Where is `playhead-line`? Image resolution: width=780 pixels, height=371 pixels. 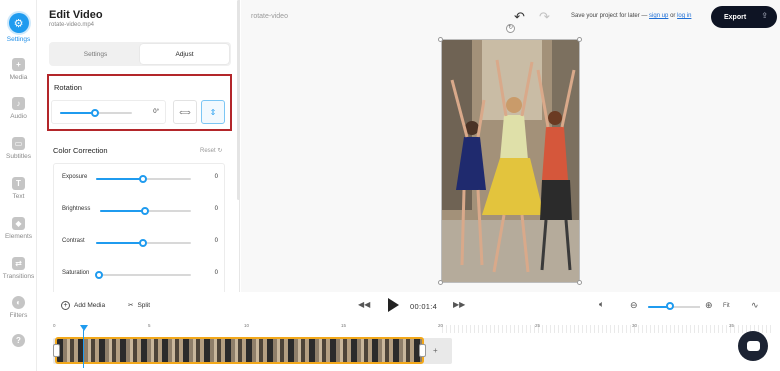 playhead-line is located at coordinates (83, 349).